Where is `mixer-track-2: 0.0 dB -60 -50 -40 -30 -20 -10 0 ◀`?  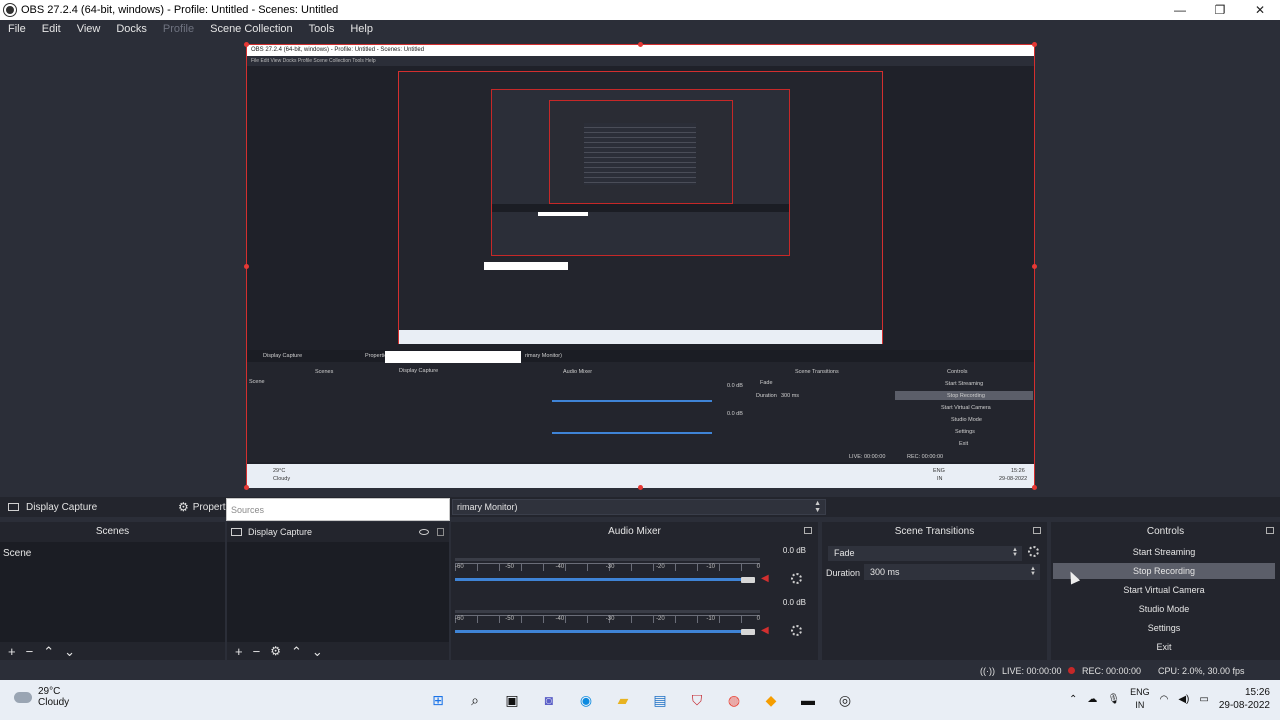
mixer-track-2: 0.0 dB -60 -50 -40 -30 -20 -10 0 ◀ is located at coordinates (634, 621).